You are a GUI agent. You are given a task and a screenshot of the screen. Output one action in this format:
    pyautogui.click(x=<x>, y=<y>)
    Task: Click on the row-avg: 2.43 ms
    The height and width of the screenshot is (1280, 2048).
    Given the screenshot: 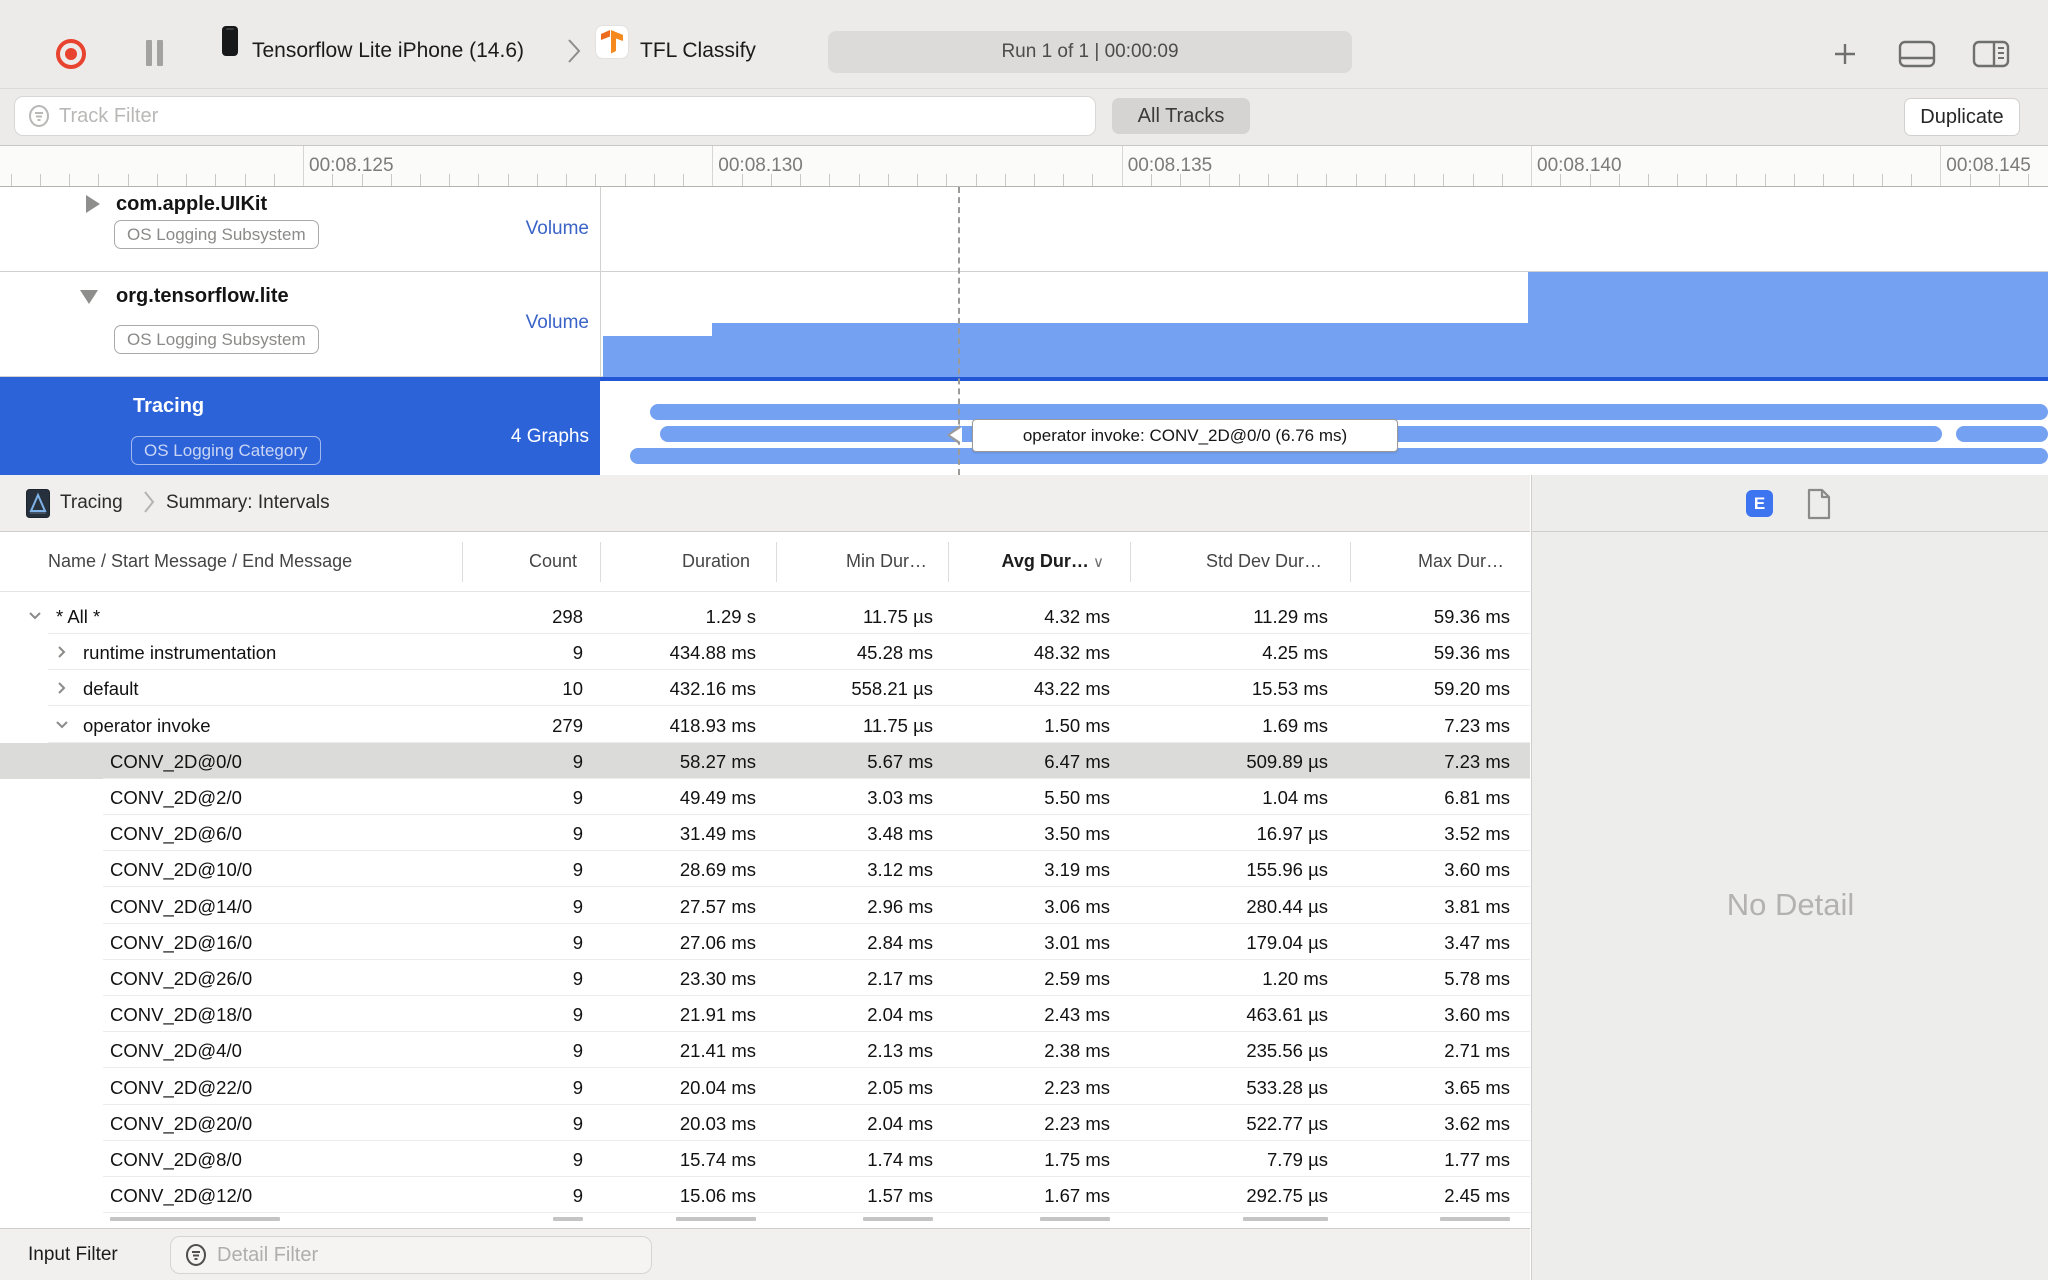 What is the action you would take?
    pyautogui.click(x=1077, y=1015)
    